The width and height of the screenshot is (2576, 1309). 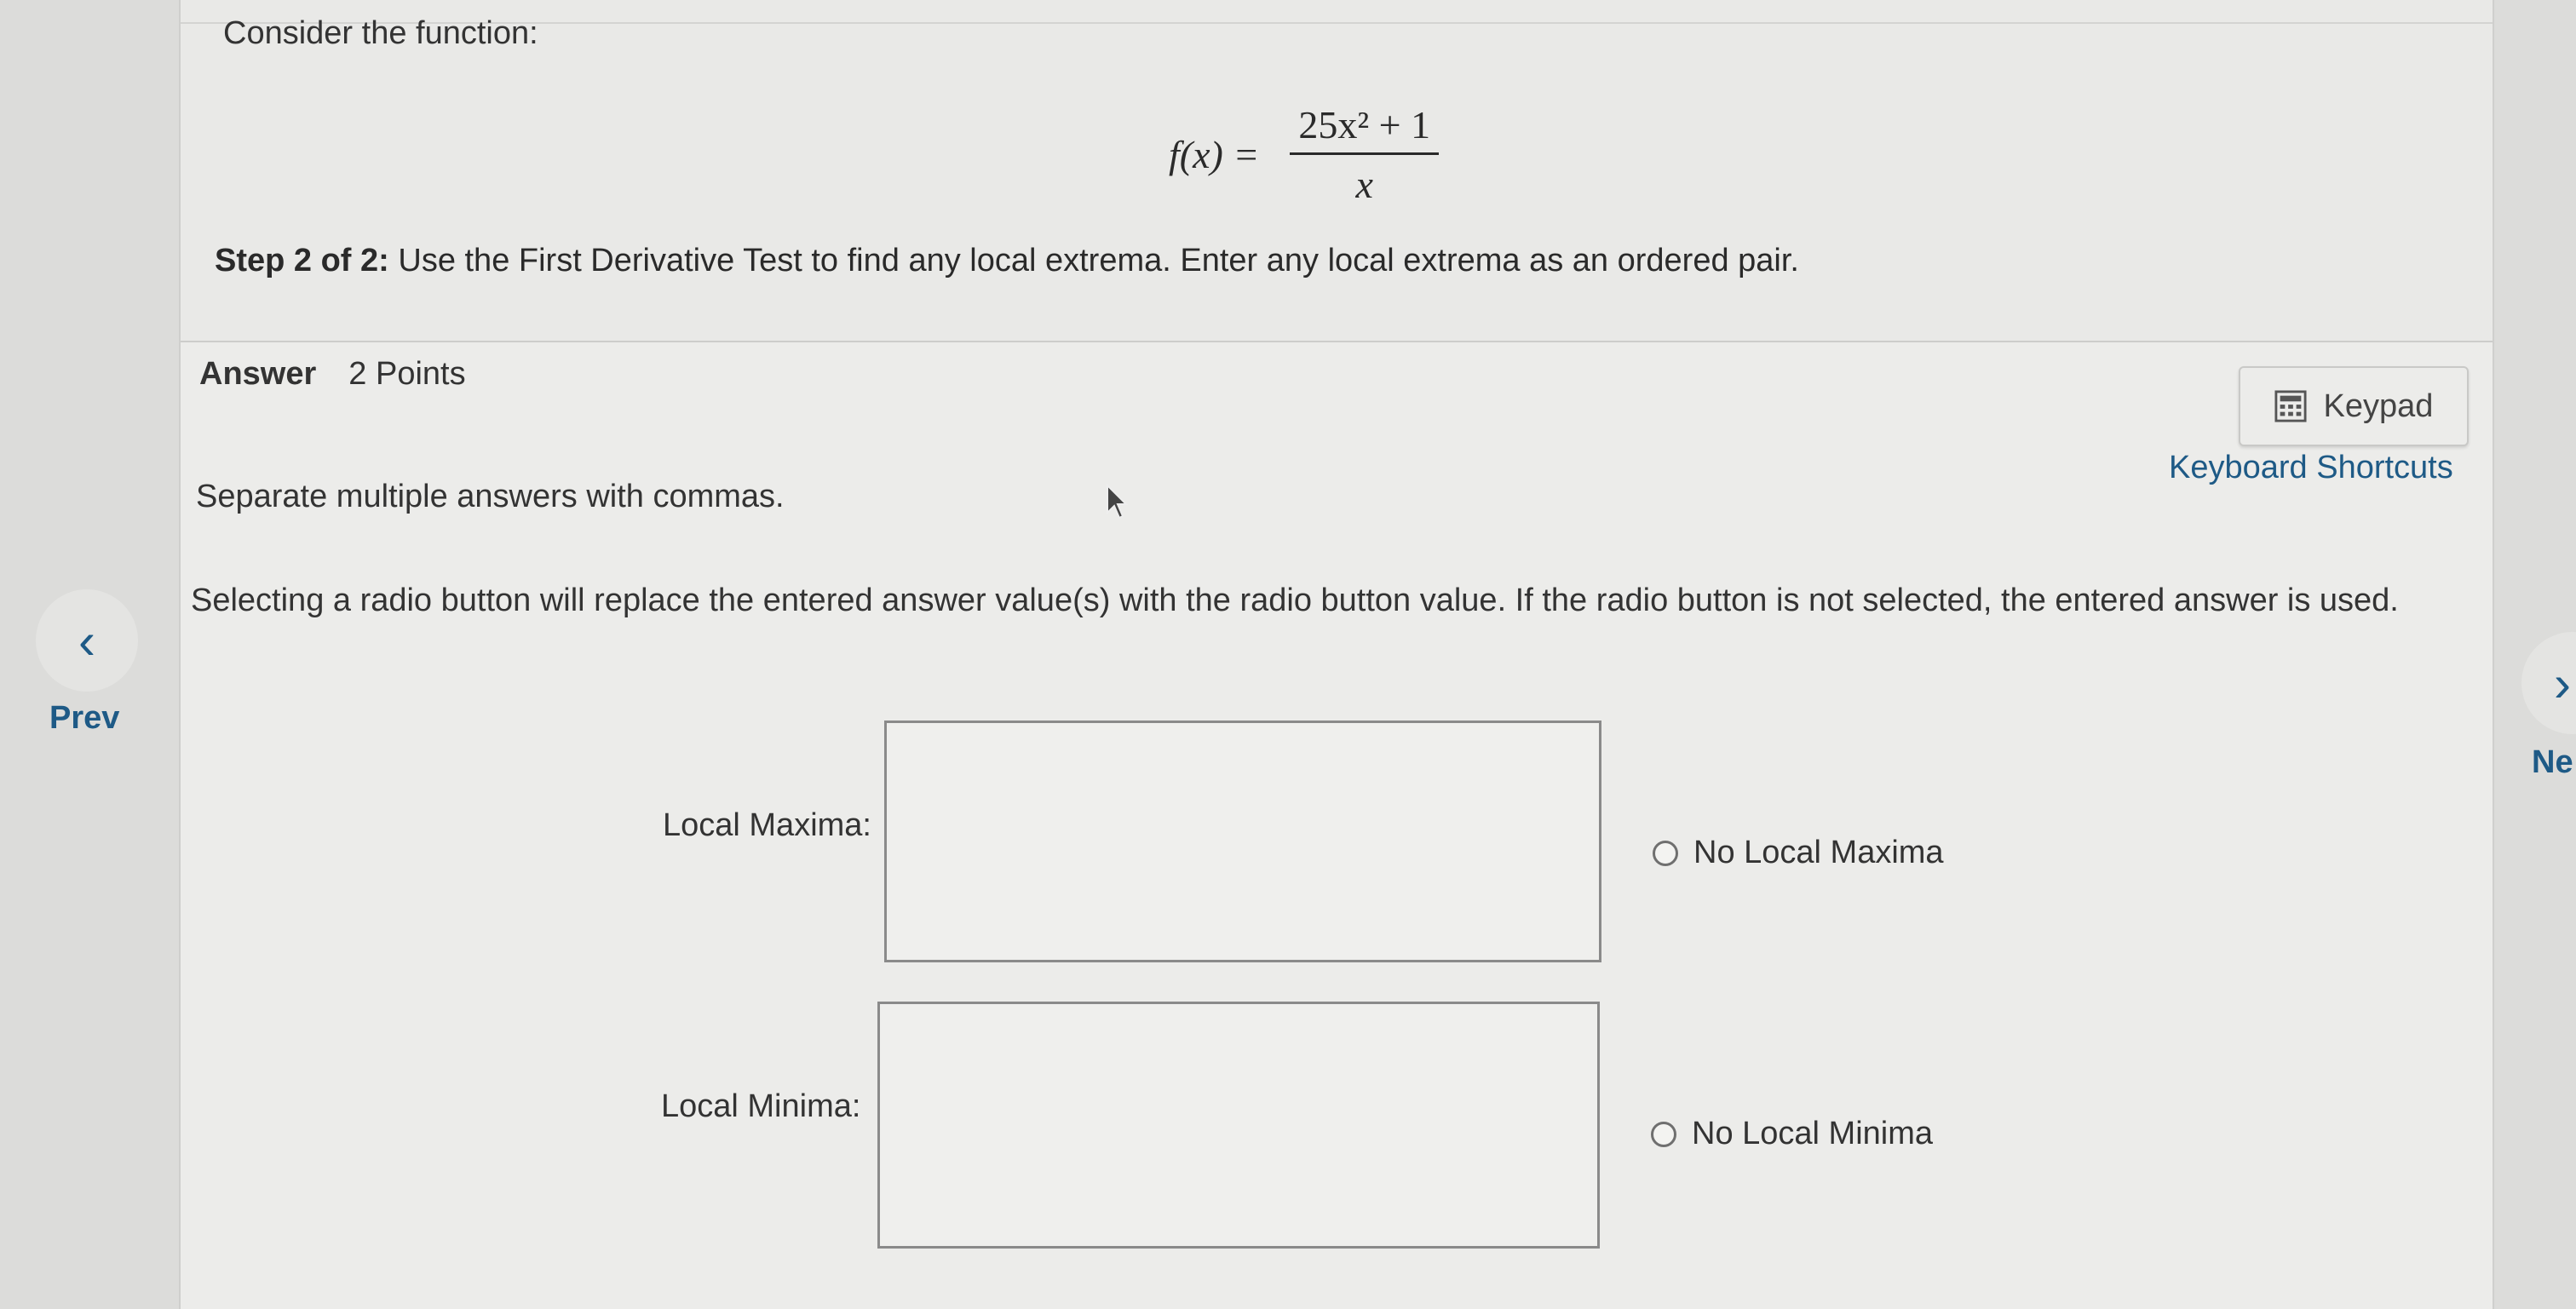 I want to click on keypad-label: Keypad, so click(x=2379, y=406).